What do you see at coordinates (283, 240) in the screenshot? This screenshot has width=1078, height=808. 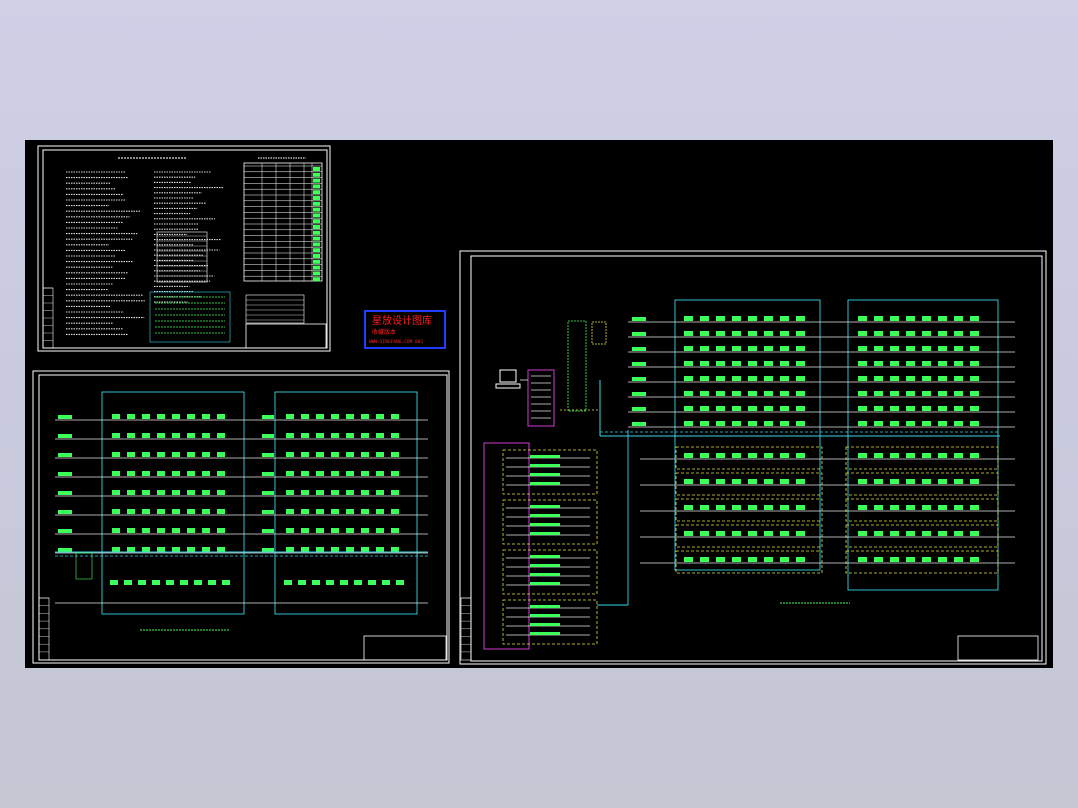 I see `notes-legend-table` at bounding box center [283, 240].